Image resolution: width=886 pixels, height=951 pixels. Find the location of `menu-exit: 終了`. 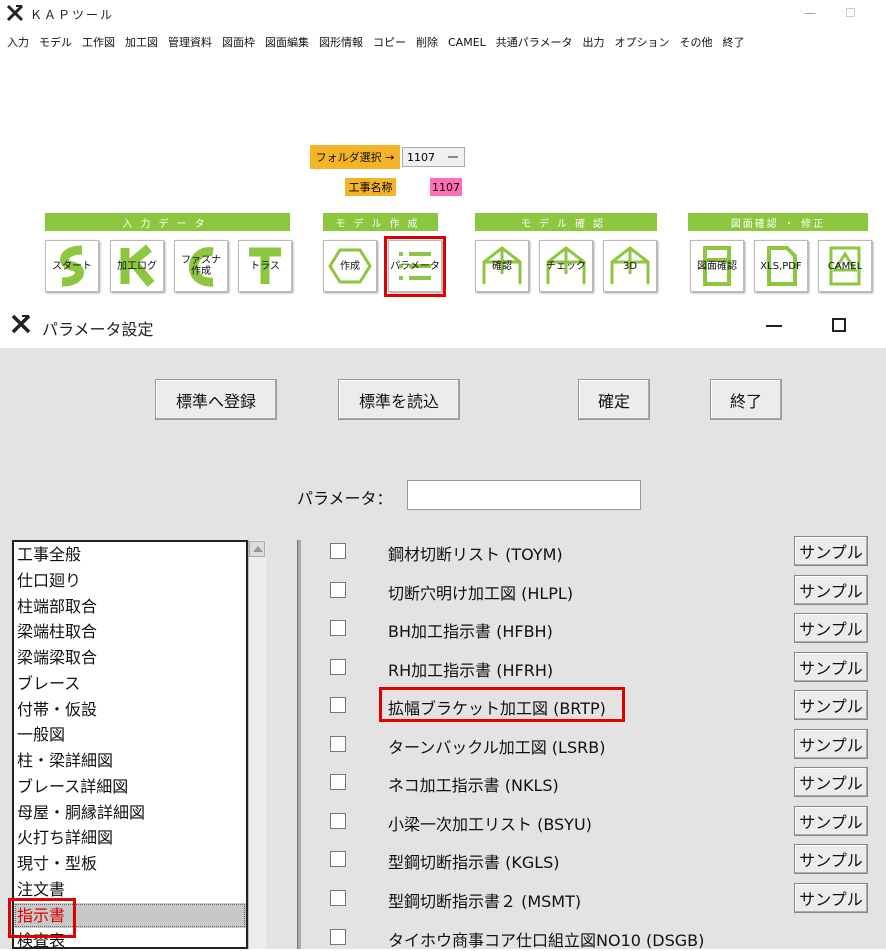

menu-exit: 終了 is located at coordinates (733, 42).